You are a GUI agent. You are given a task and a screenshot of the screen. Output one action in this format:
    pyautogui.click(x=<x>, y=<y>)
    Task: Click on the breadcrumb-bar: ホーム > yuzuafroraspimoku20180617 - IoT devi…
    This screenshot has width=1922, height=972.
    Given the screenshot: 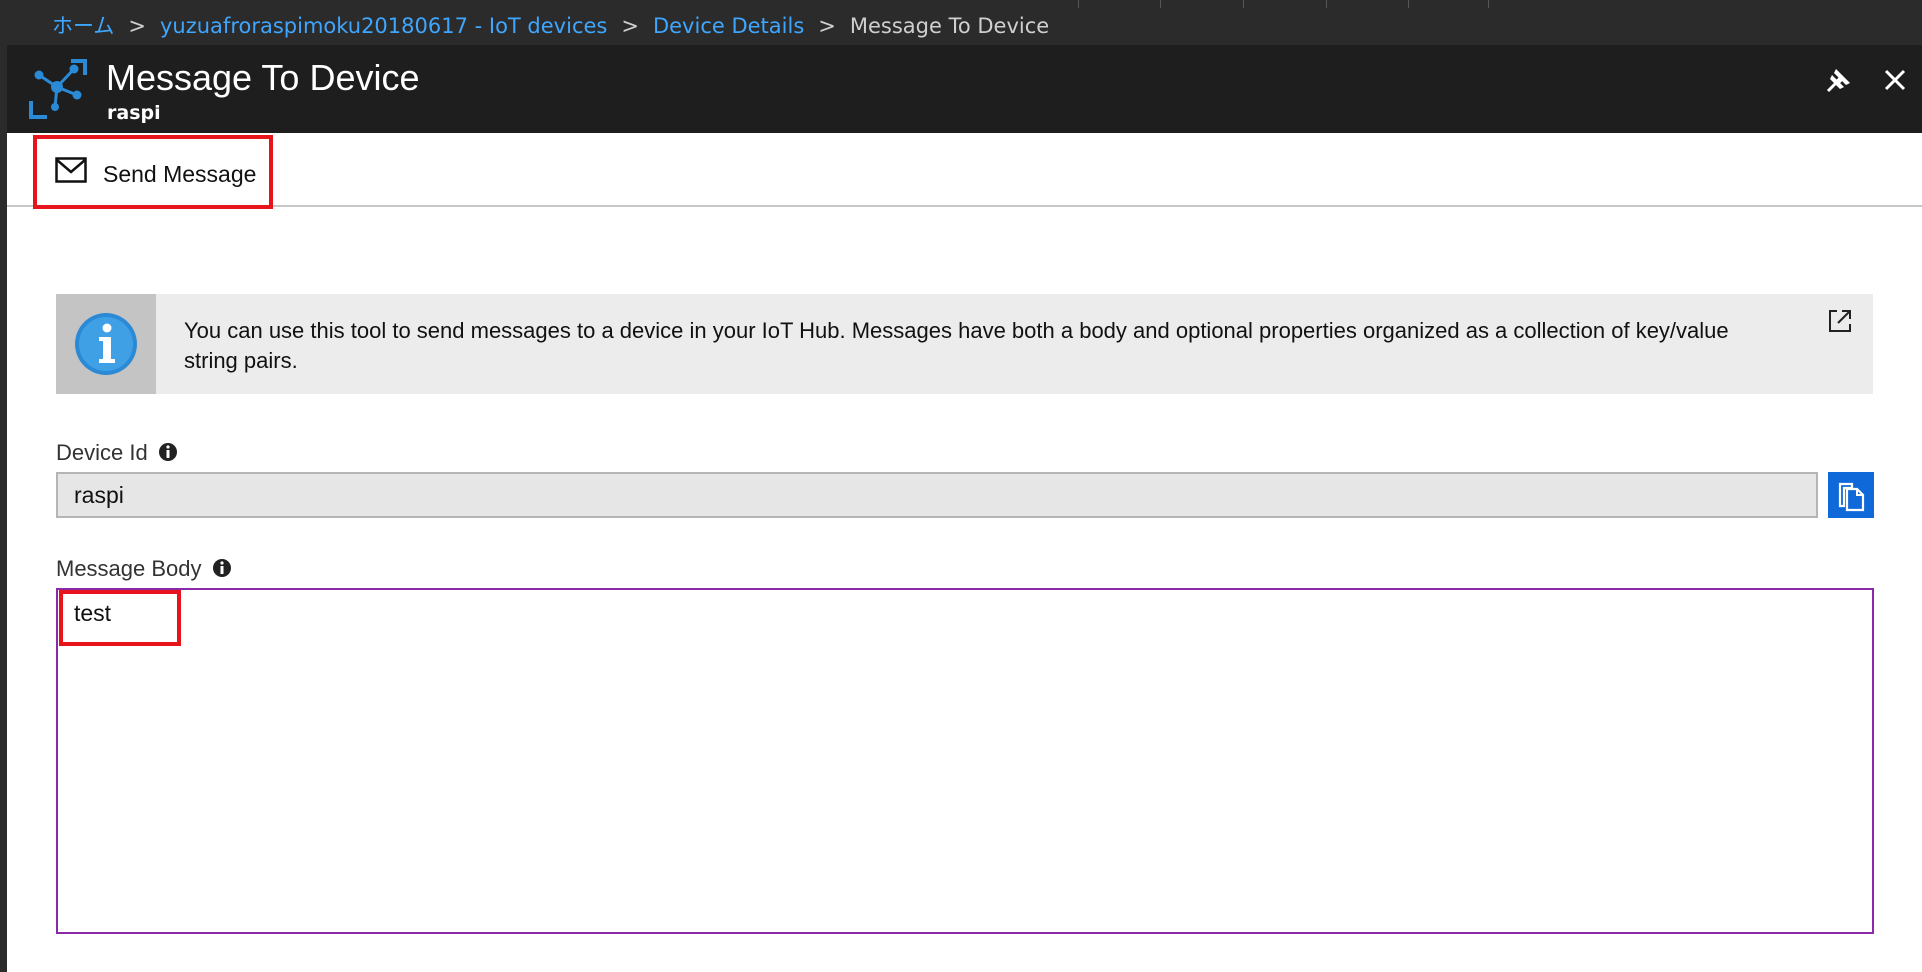 What is the action you would take?
    pyautogui.click(x=961, y=22)
    